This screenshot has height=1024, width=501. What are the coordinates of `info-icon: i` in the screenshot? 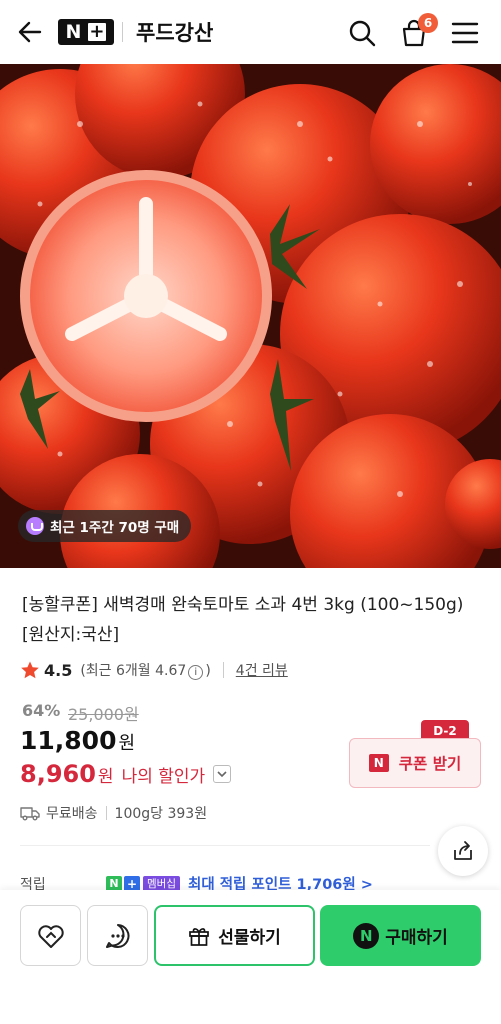 It's located at (196, 672).